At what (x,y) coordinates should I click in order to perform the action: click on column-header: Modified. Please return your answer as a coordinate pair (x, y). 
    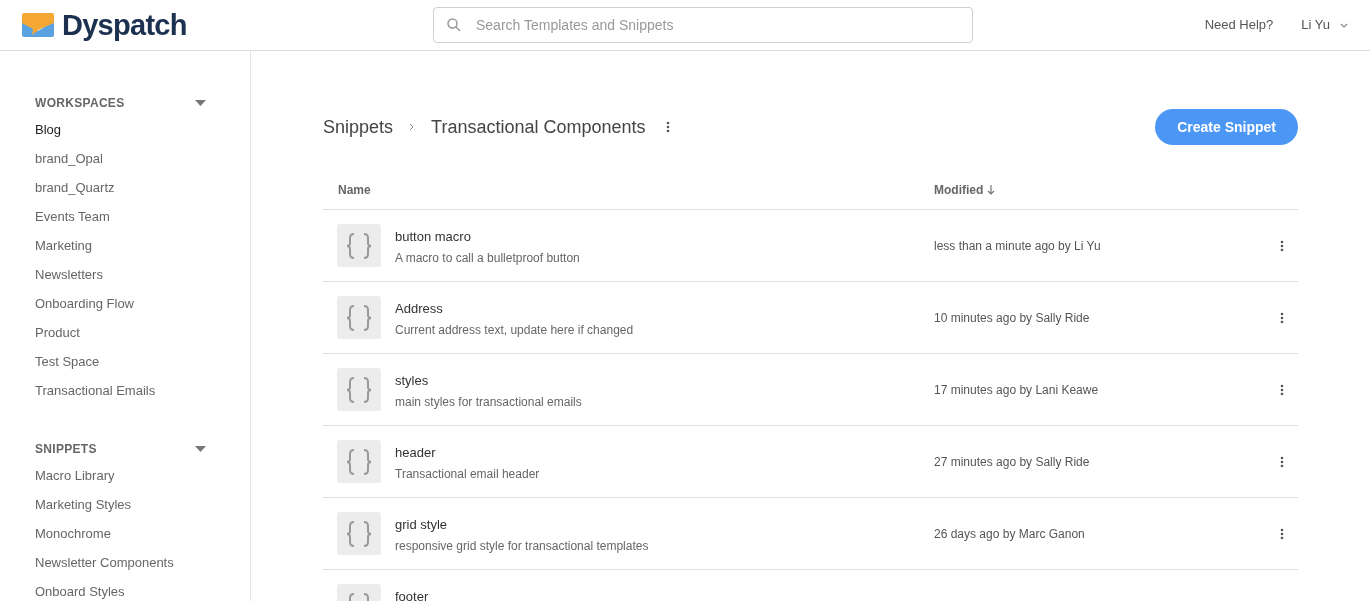
    Looking at the image, I should click on (965, 189).